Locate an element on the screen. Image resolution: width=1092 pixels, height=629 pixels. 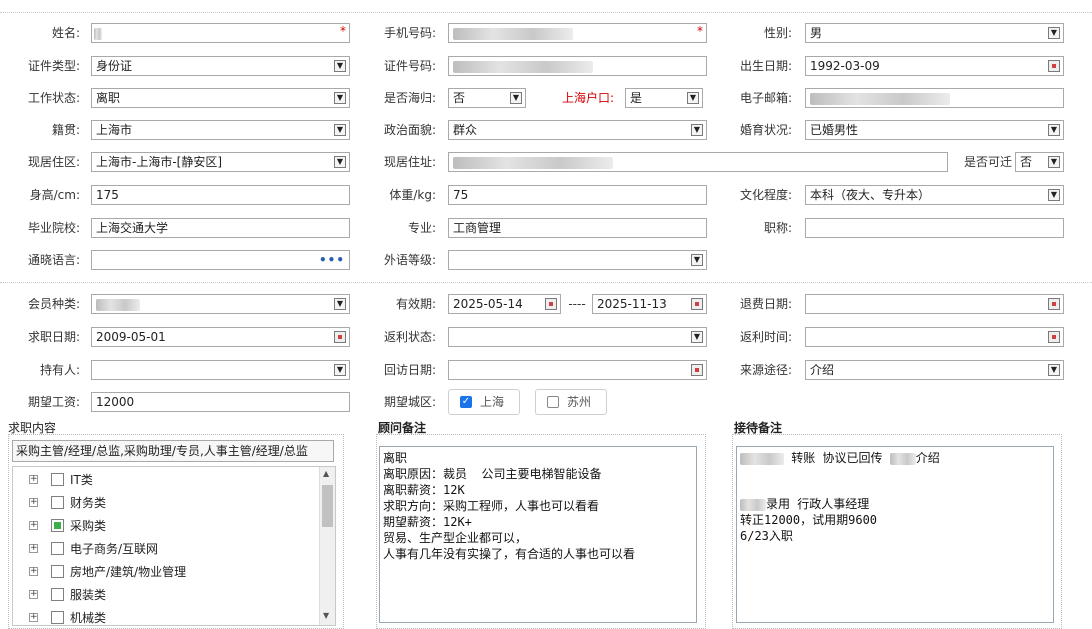
visit-label: 回访日期: is located at coordinates (409, 370).